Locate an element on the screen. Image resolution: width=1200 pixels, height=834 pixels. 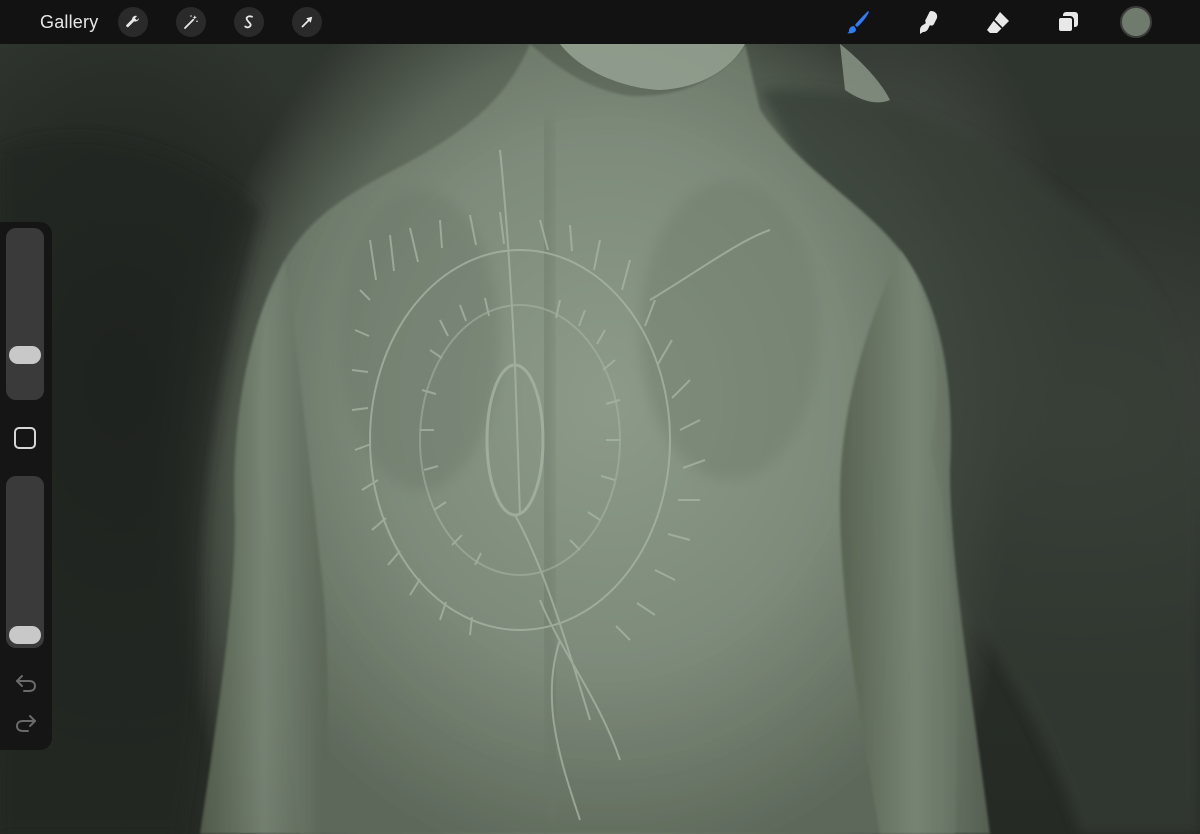
wrench-icon is located at coordinates (133, 21).